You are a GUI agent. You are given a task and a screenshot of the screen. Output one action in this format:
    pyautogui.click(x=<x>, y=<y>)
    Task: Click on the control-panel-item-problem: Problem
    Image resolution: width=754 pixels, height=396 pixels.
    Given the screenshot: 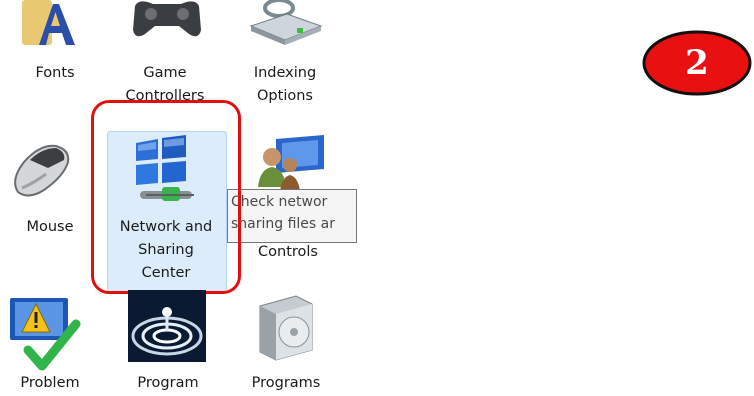 What is the action you would take?
    pyautogui.click(x=50, y=343)
    